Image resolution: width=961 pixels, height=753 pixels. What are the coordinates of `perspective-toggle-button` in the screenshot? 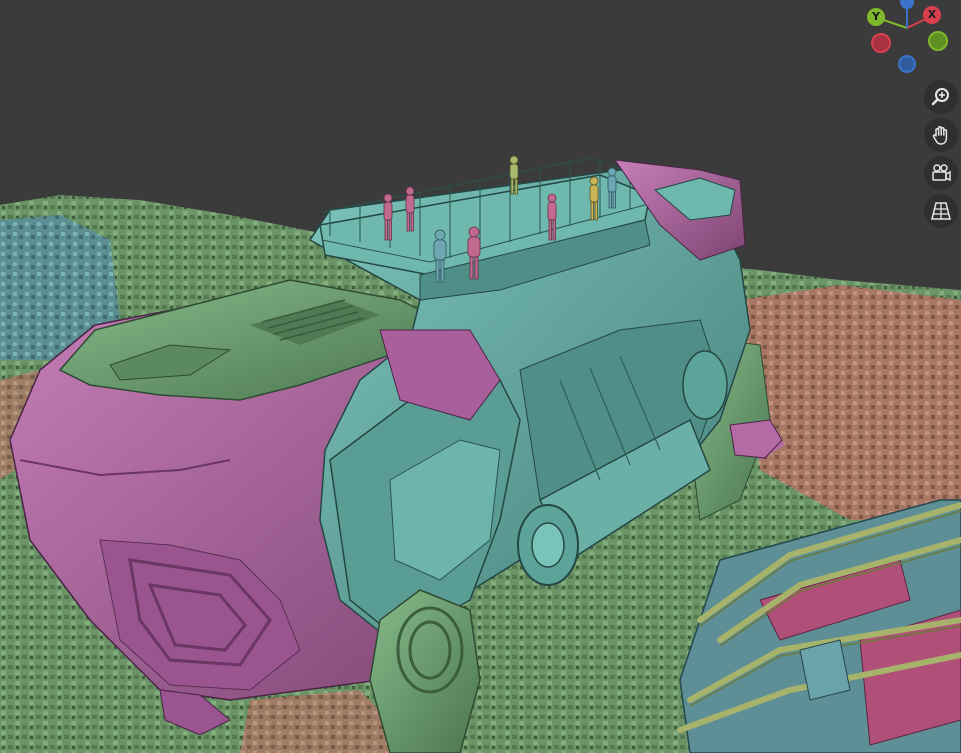 It's located at (941, 211).